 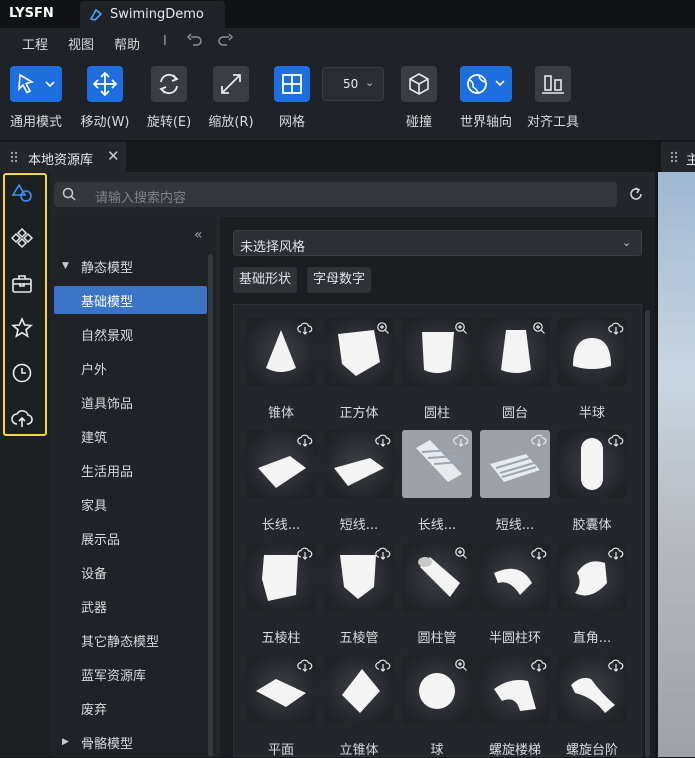 I want to click on undo-icon, so click(x=195, y=41).